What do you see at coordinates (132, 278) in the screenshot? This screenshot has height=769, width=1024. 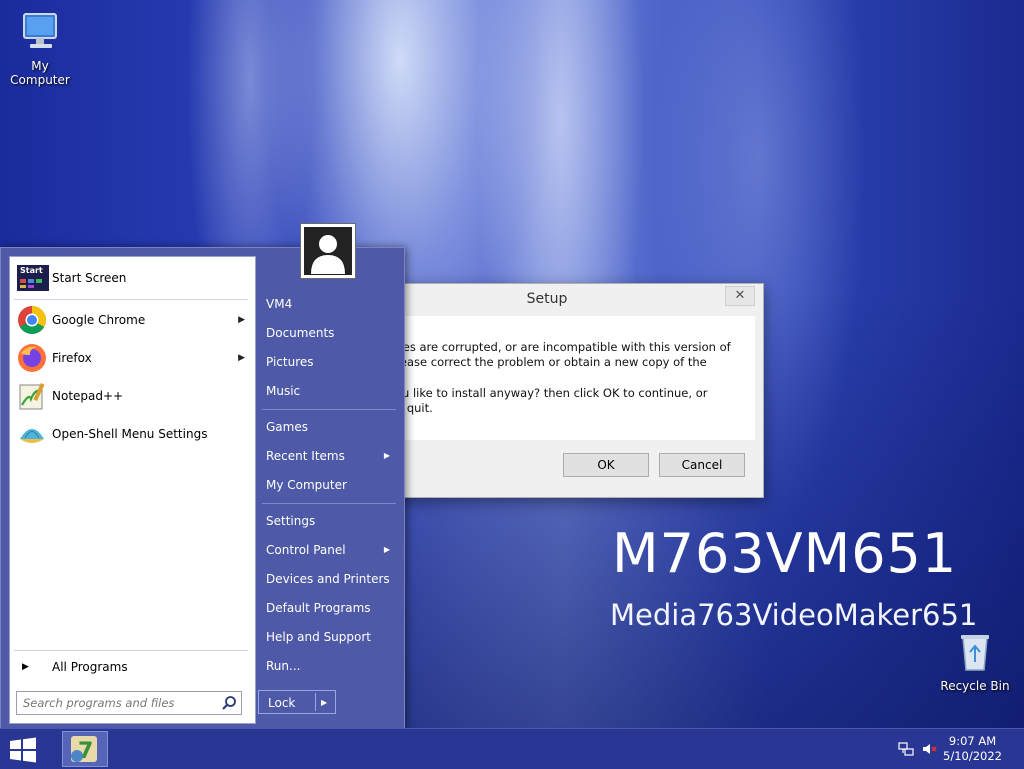 I see `start-screen-item: Start Start Screen` at bounding box center [132, 278].